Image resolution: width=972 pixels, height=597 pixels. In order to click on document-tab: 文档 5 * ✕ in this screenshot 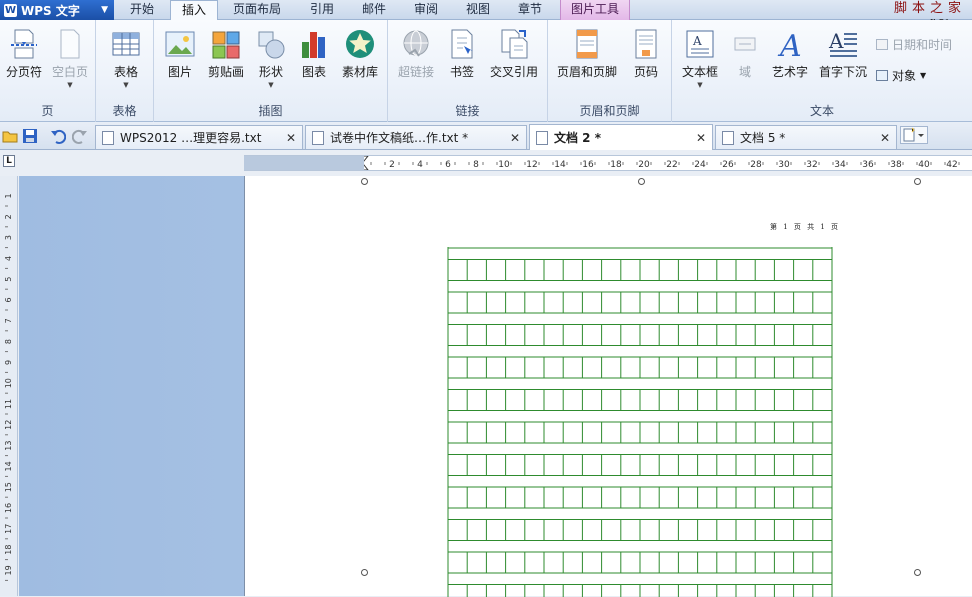, I will do `click(806, 137)`.